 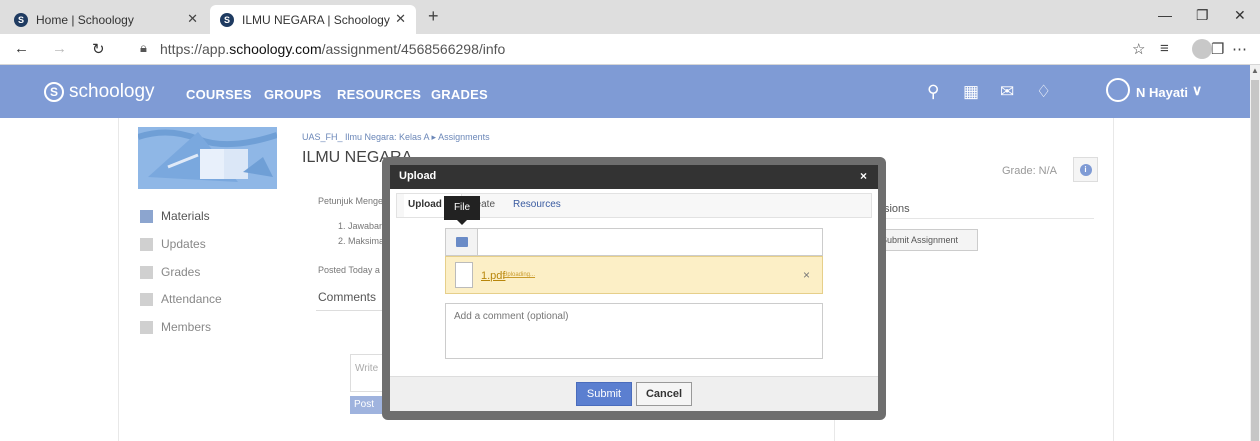 What do you see at coordinates (433, 16) in the screenshot?
I see `new-tab-button: +` at bounding box center [433, 16].